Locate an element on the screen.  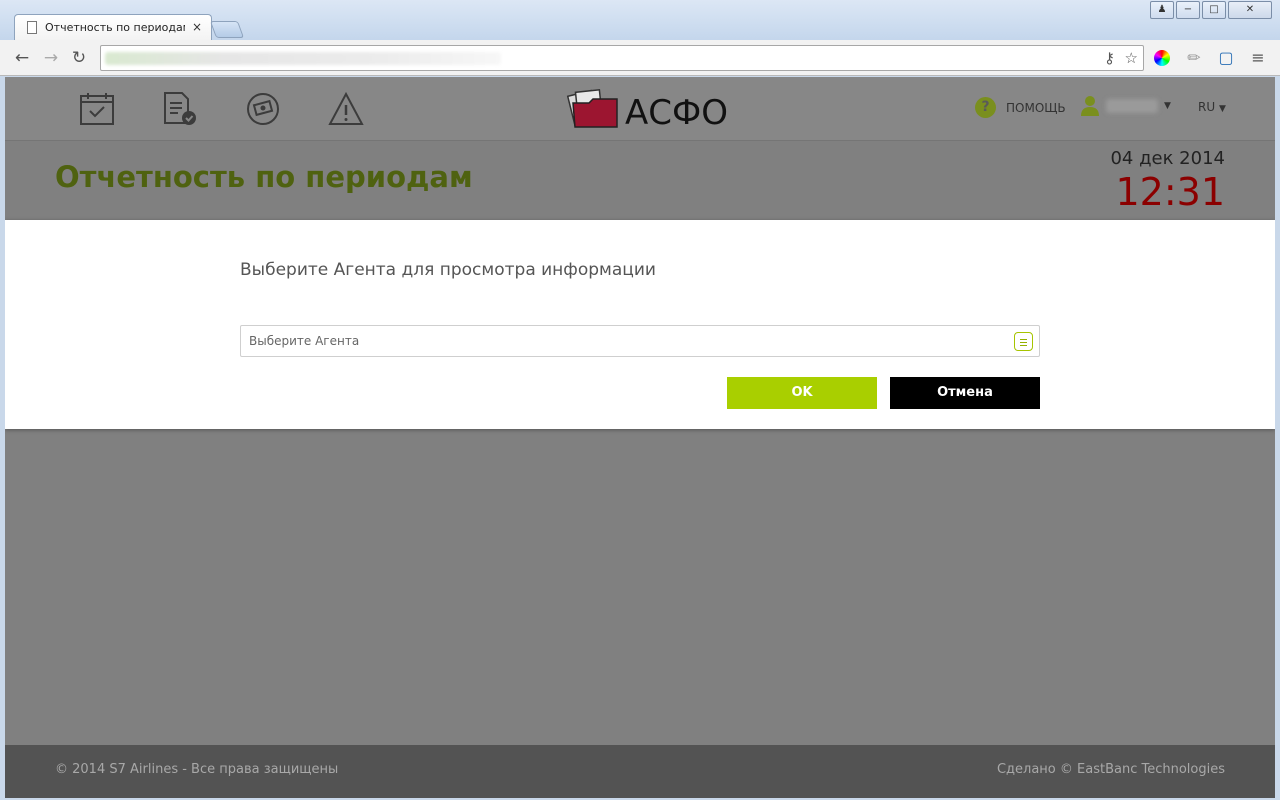
tab-close-icon: × is located at coordinates (197, 27).